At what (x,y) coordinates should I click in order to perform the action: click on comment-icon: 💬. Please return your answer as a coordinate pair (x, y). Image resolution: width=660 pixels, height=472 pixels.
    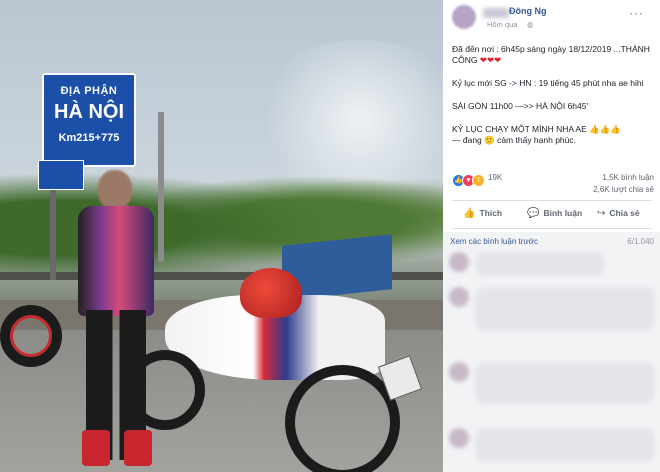
    Looking at the image, I should click on (533, 213).